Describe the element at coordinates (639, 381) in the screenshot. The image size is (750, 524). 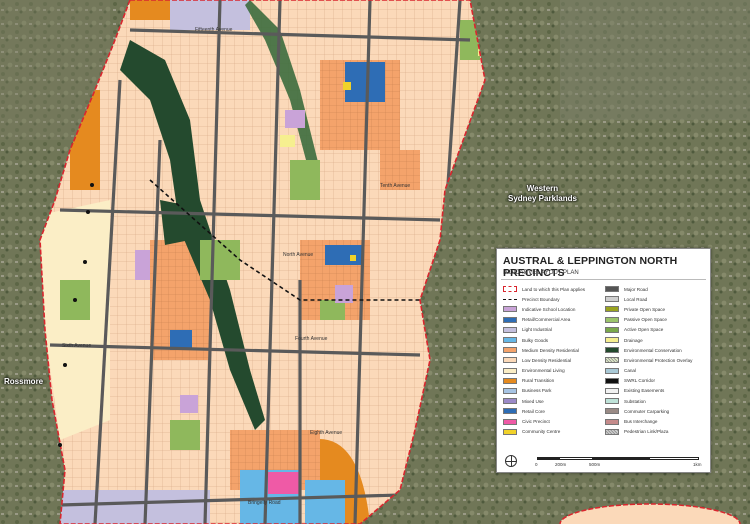
I see `legend-label: SWRL Corridor` at that location.